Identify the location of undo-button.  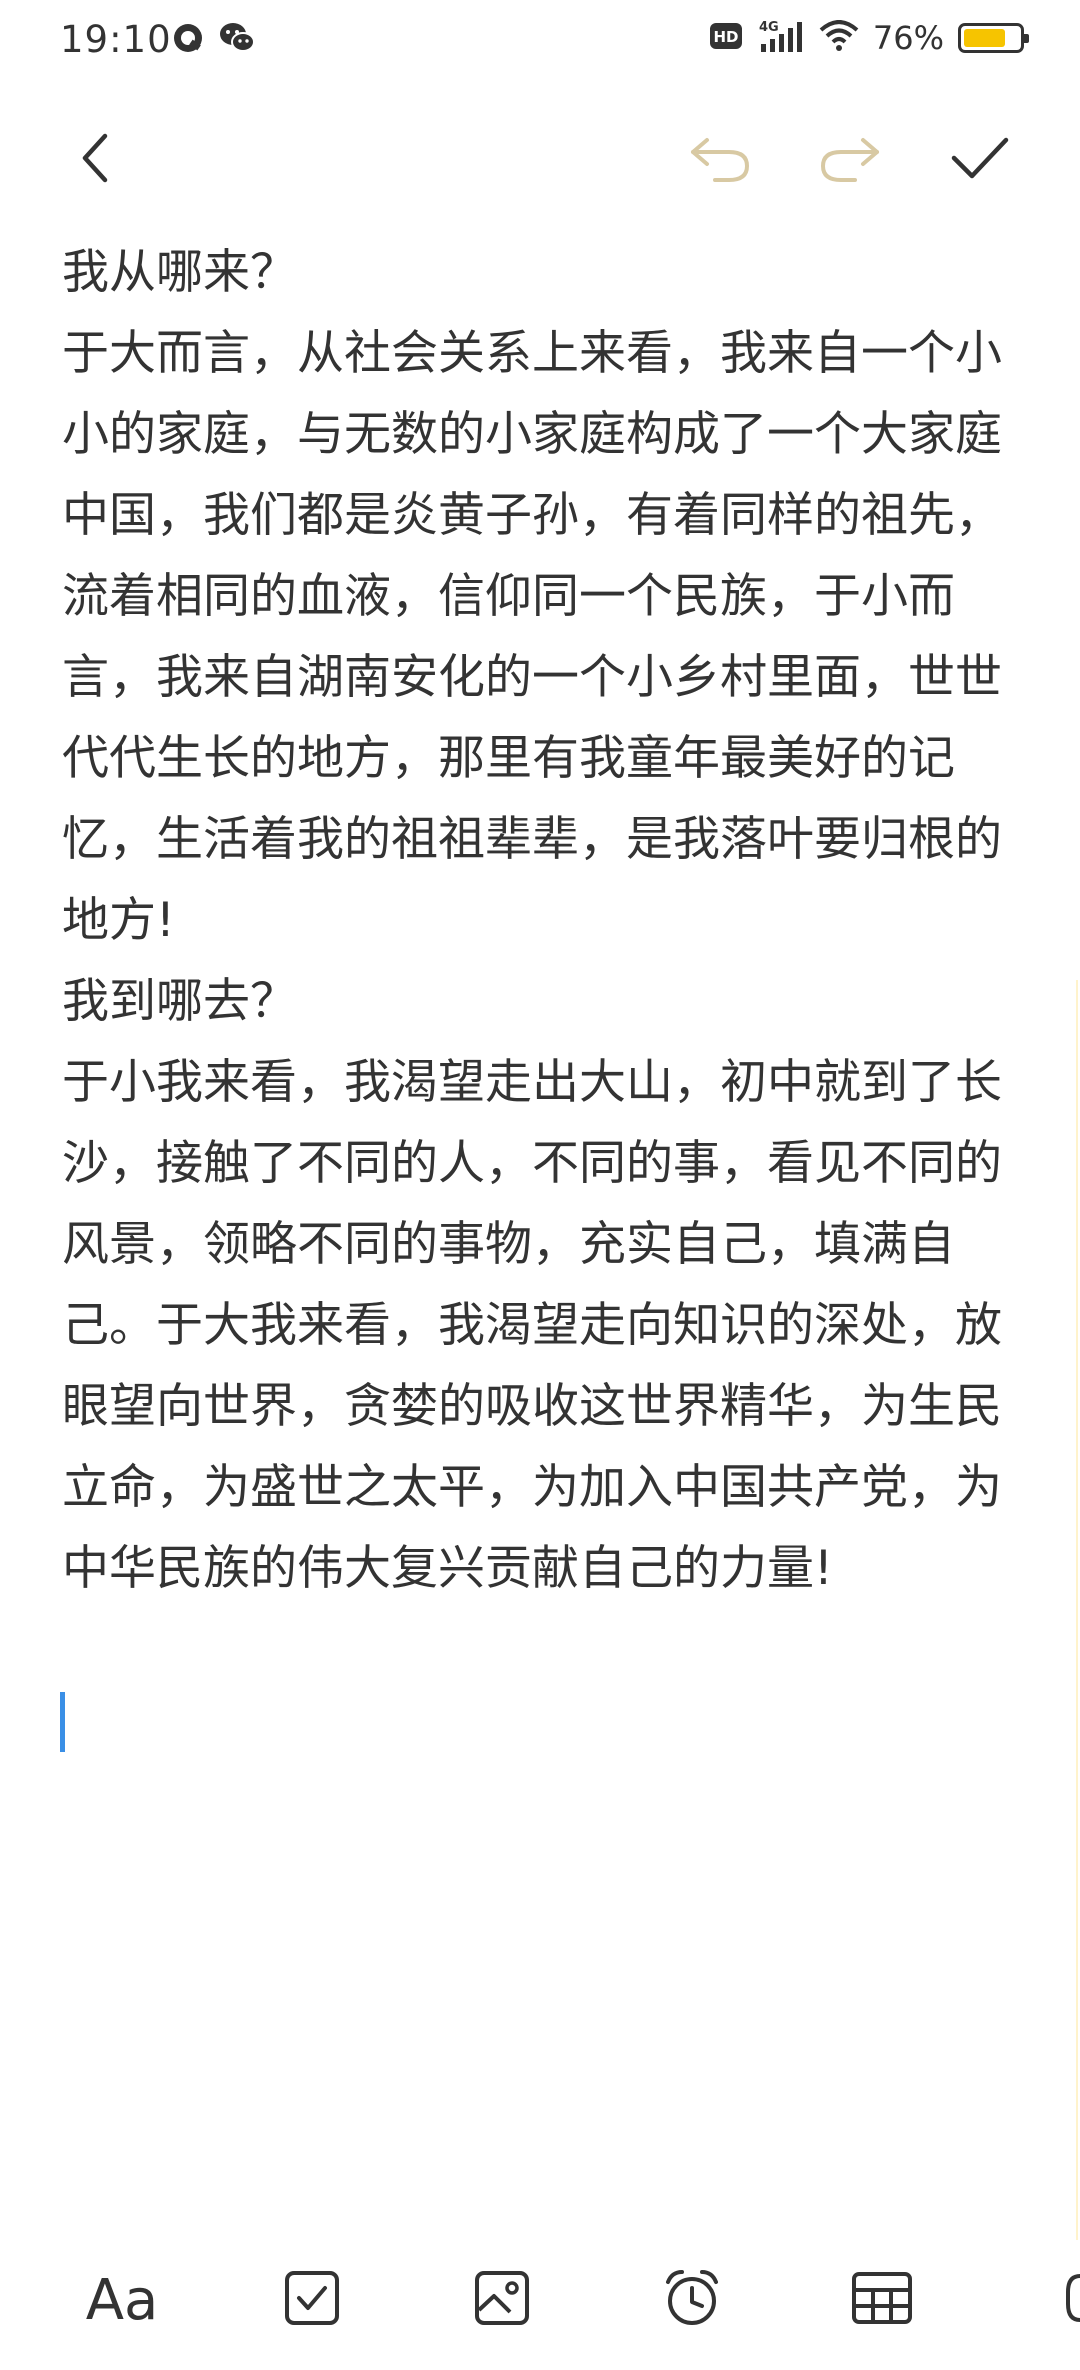
(720, 160).